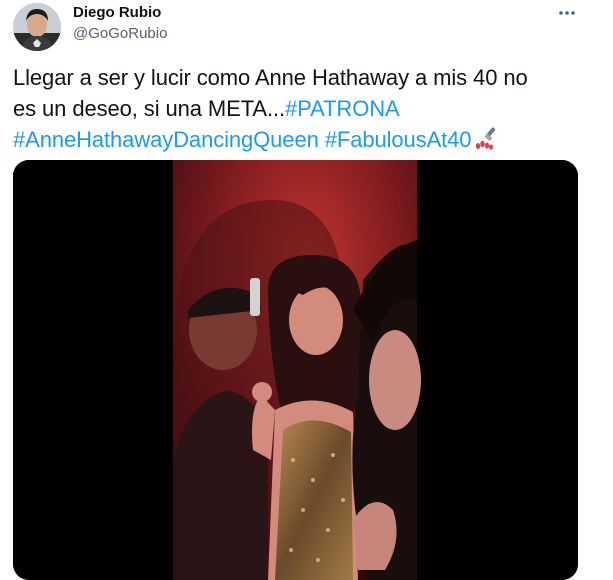 The height and width of the screenshot is (580, 613). I want to click on hashtag-link: #PATRONA, so click(342, 108).